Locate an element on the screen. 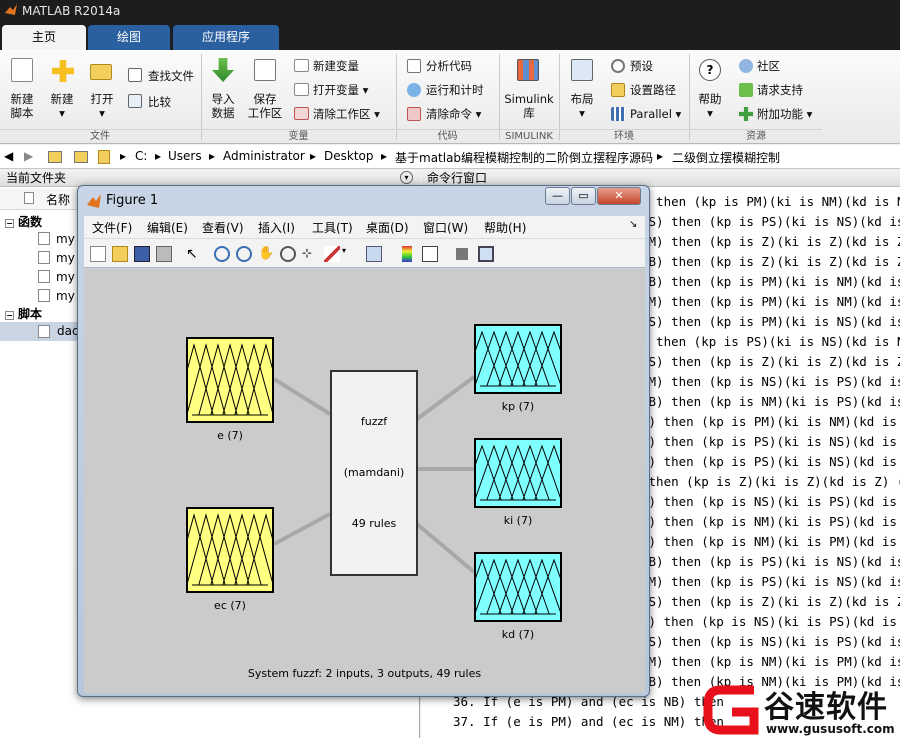 Image resolution: width=900 pixels, height=738 pixels. breadcrumb-item: Administrator is located at coordinates (264, 156).